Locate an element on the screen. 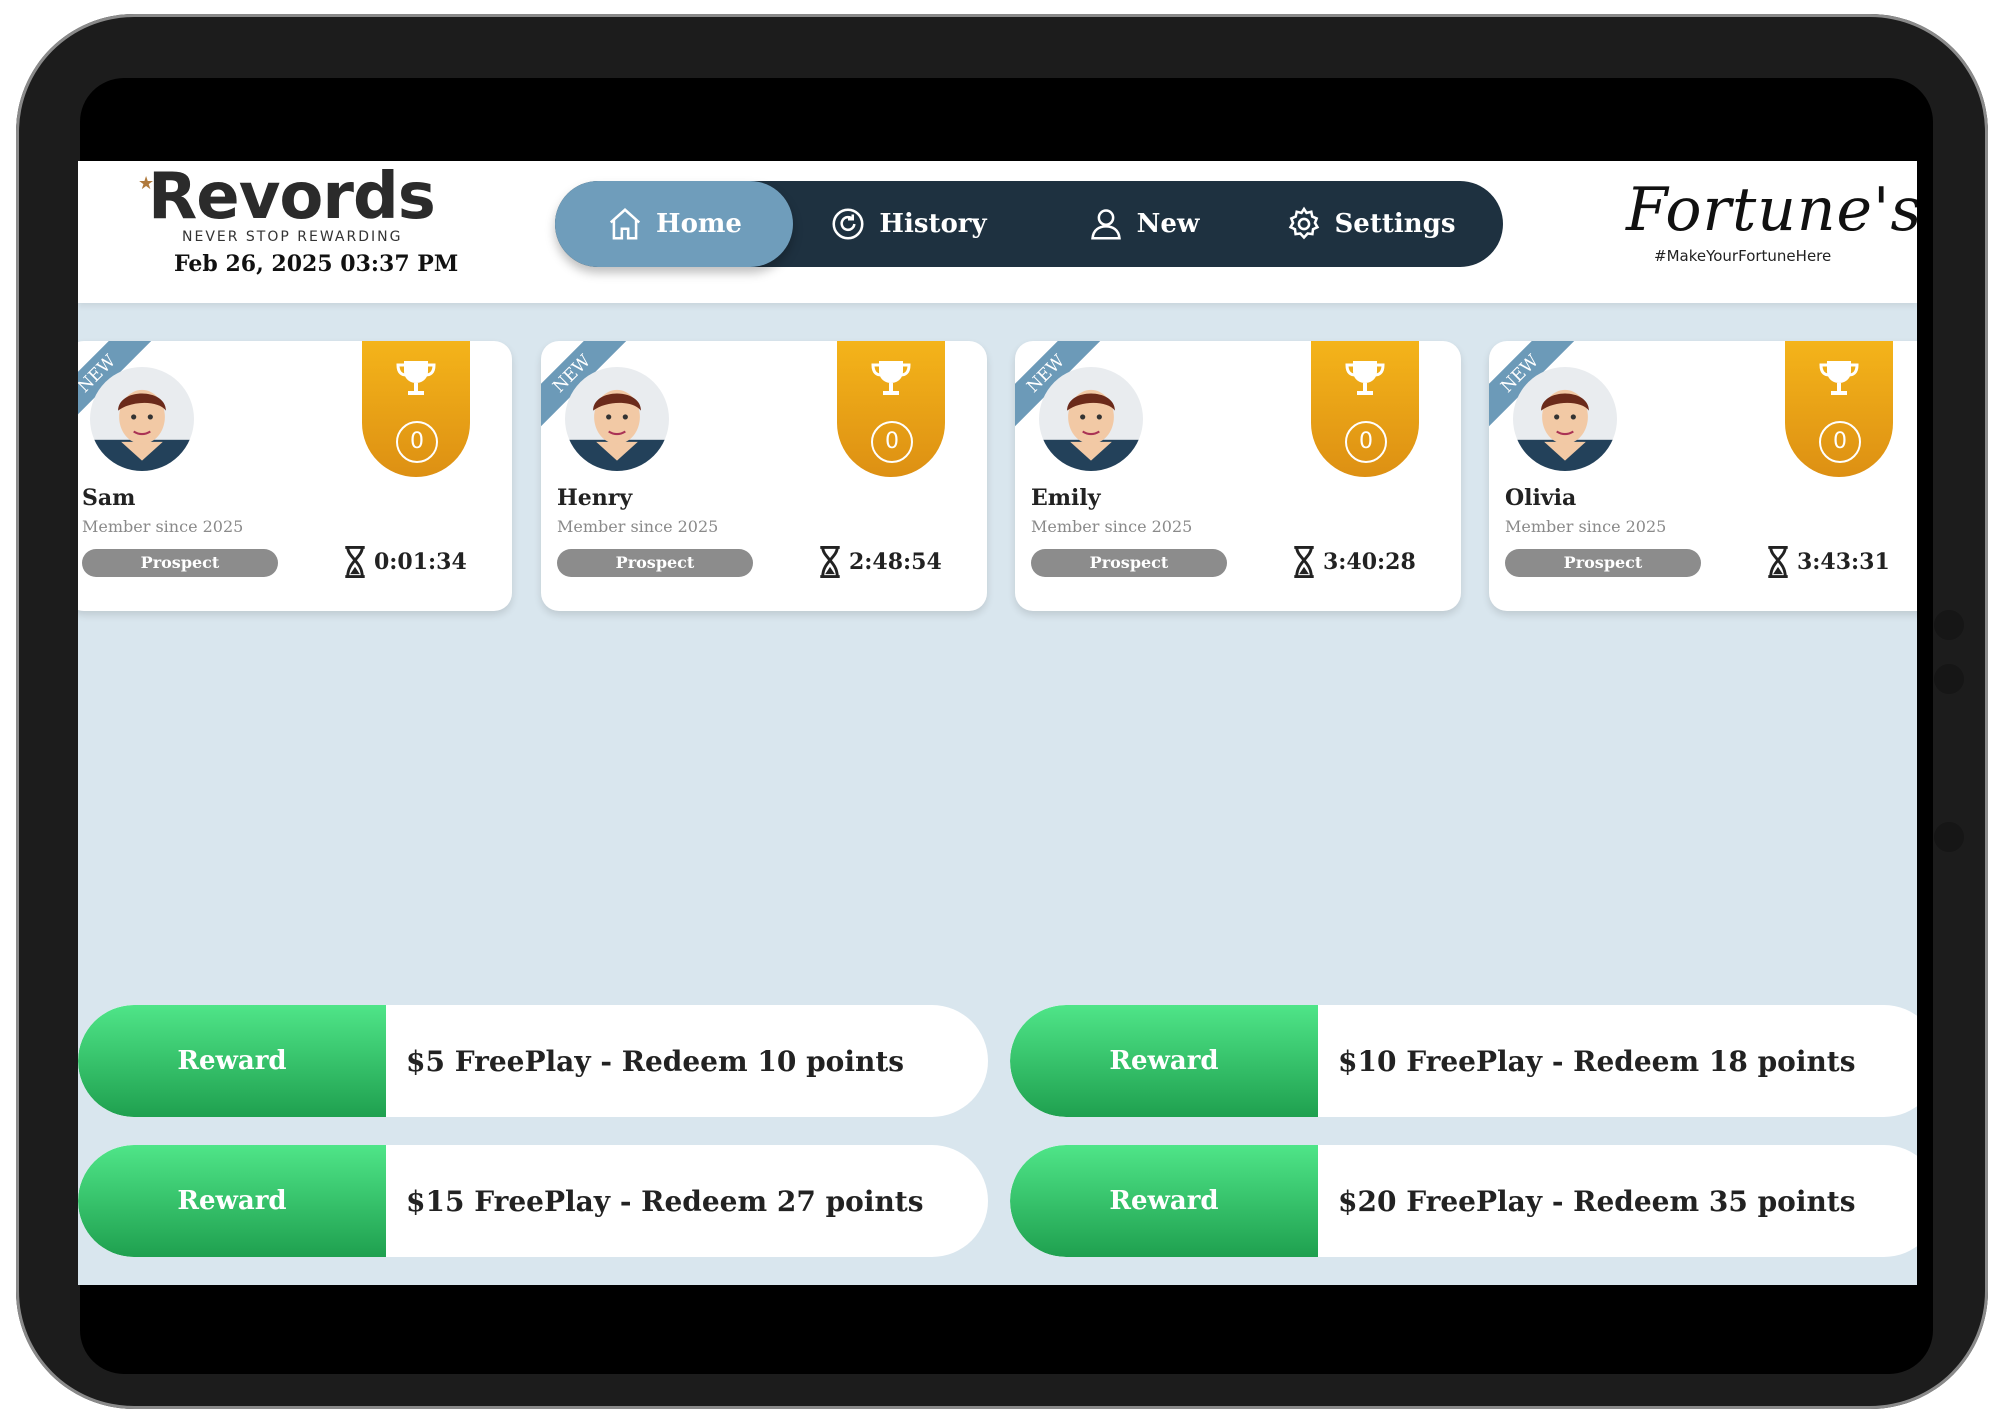  logo-tagline: NEVER STOP REWARDING is located at coordinates (292, 237).